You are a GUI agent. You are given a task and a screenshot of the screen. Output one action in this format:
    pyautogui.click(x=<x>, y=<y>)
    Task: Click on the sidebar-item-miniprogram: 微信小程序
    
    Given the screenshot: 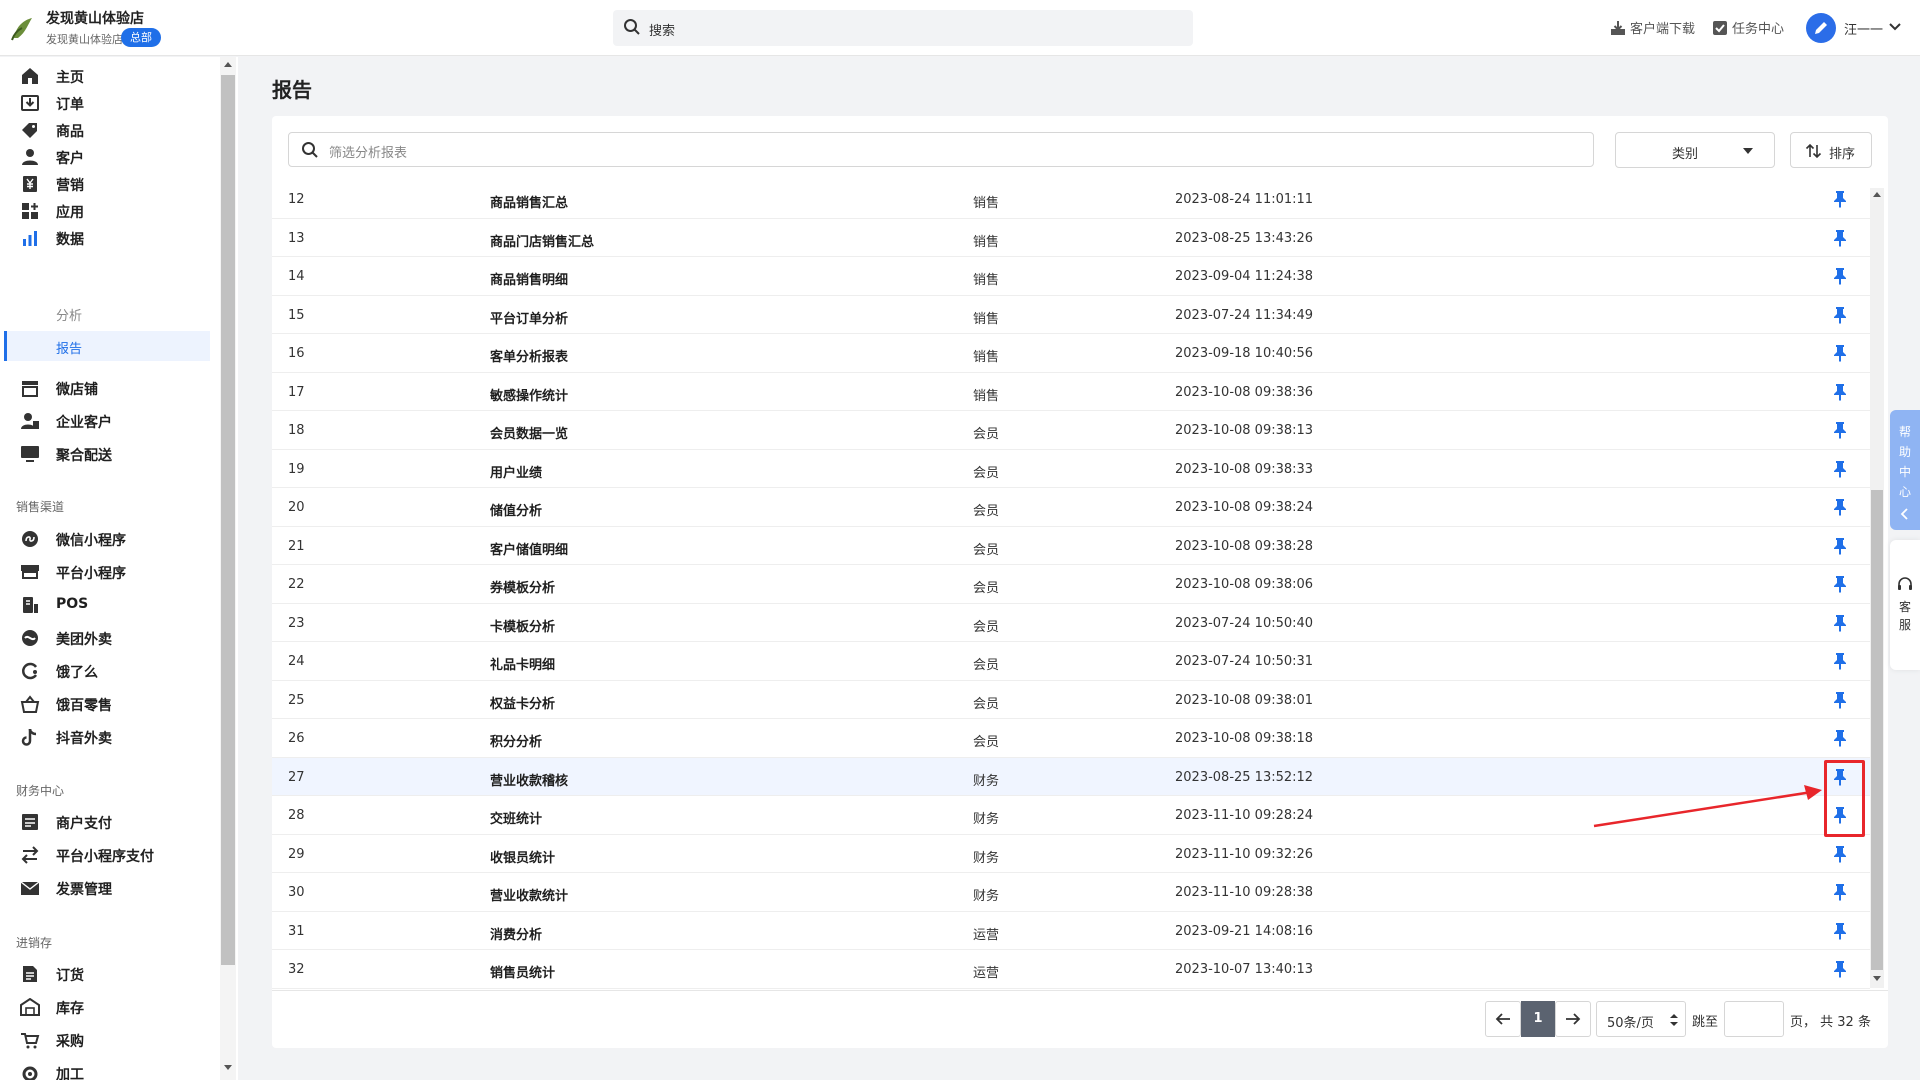 What is the action you would take?
    pyautogui.click(x=105, y=539)
    